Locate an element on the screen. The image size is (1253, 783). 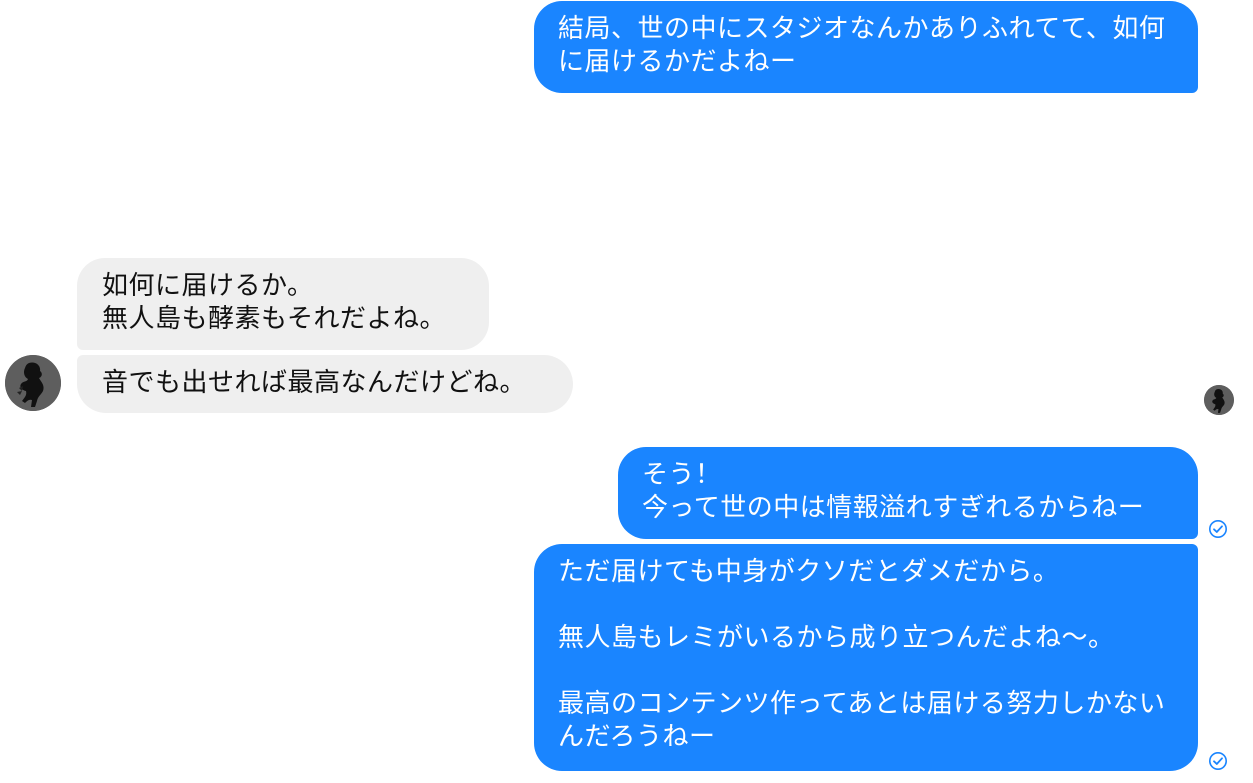
read-receipt-avatar-icon is located at coordinates (1219, 400).